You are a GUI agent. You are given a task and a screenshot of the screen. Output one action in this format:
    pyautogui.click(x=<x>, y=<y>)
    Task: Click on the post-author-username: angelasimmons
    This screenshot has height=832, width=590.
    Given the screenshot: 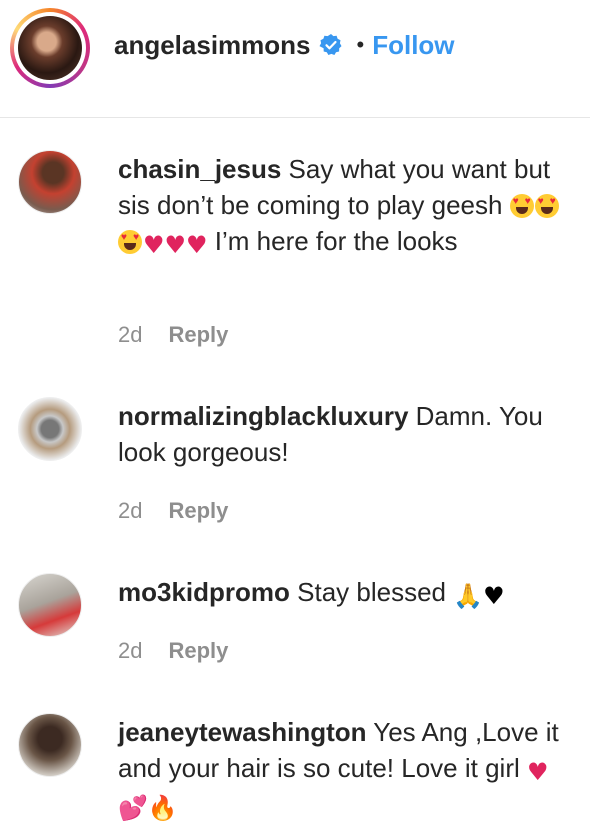 What is the action you would take?
    pyautogui.click(x=212, y=45)
    